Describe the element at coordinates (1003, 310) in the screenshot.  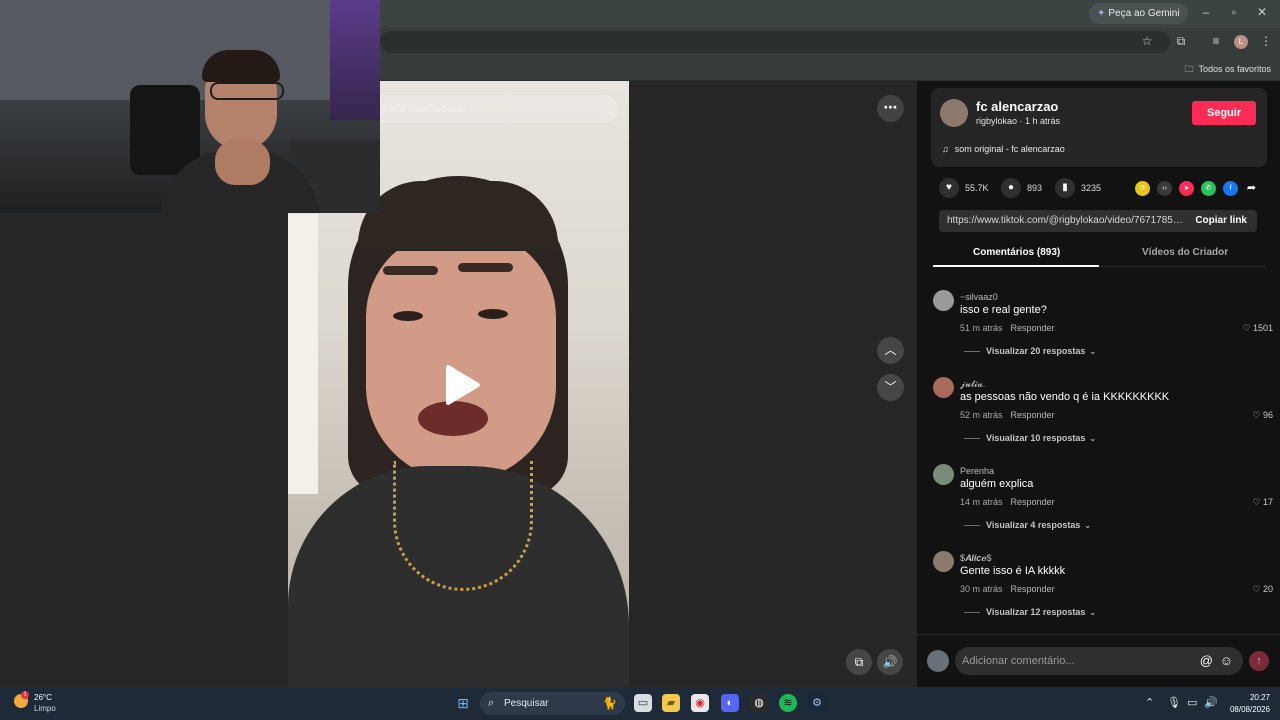
I see `comment-text: isso e real gente?` at that location.